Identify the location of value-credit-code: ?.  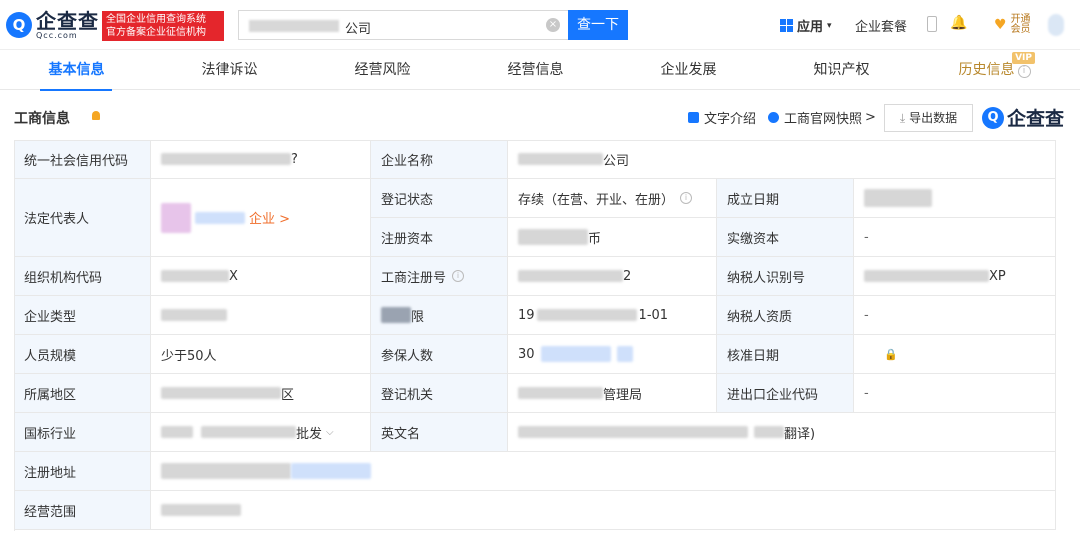
(261, 159).